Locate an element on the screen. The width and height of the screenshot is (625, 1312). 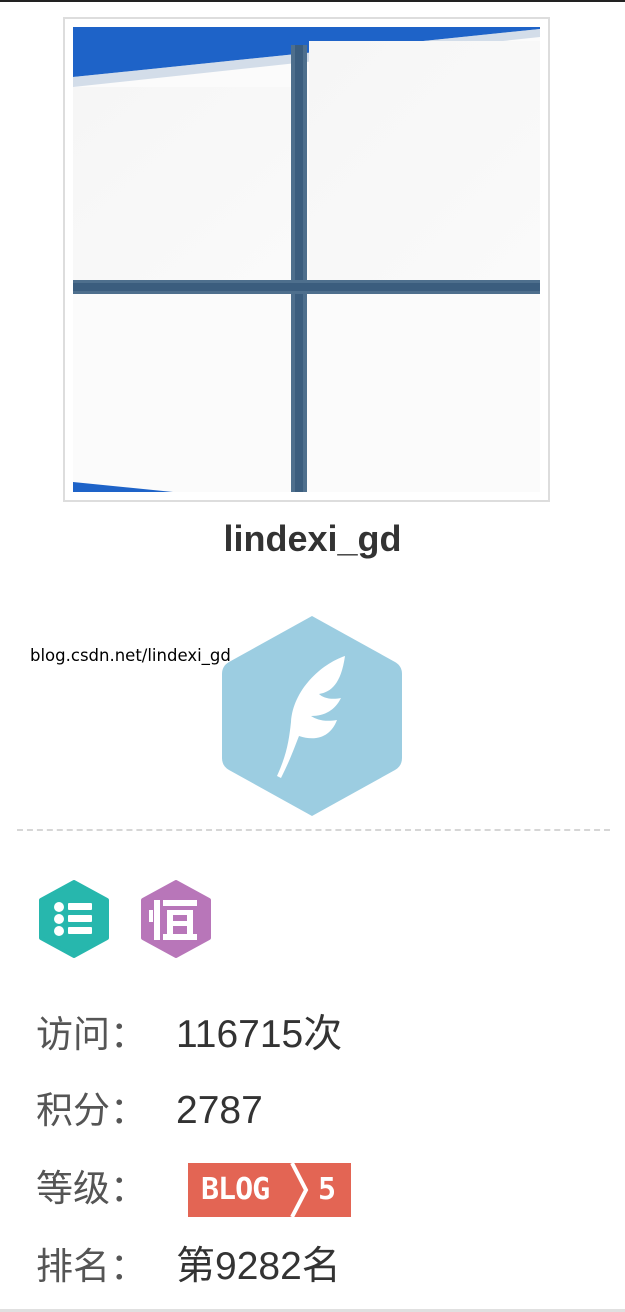
blog-badge-text: BLOG is located at coordinates (235, 1189).